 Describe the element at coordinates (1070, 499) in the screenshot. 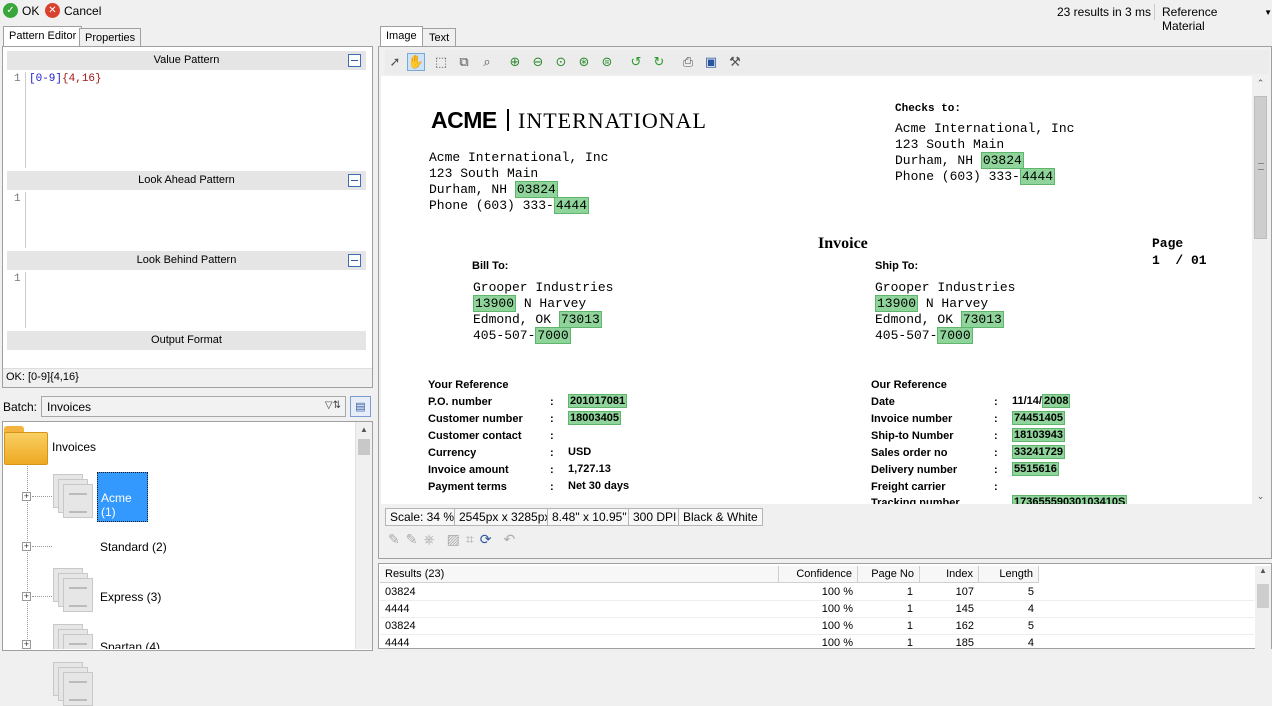

I see `tracking-value: 17365559030103410S` at that location.